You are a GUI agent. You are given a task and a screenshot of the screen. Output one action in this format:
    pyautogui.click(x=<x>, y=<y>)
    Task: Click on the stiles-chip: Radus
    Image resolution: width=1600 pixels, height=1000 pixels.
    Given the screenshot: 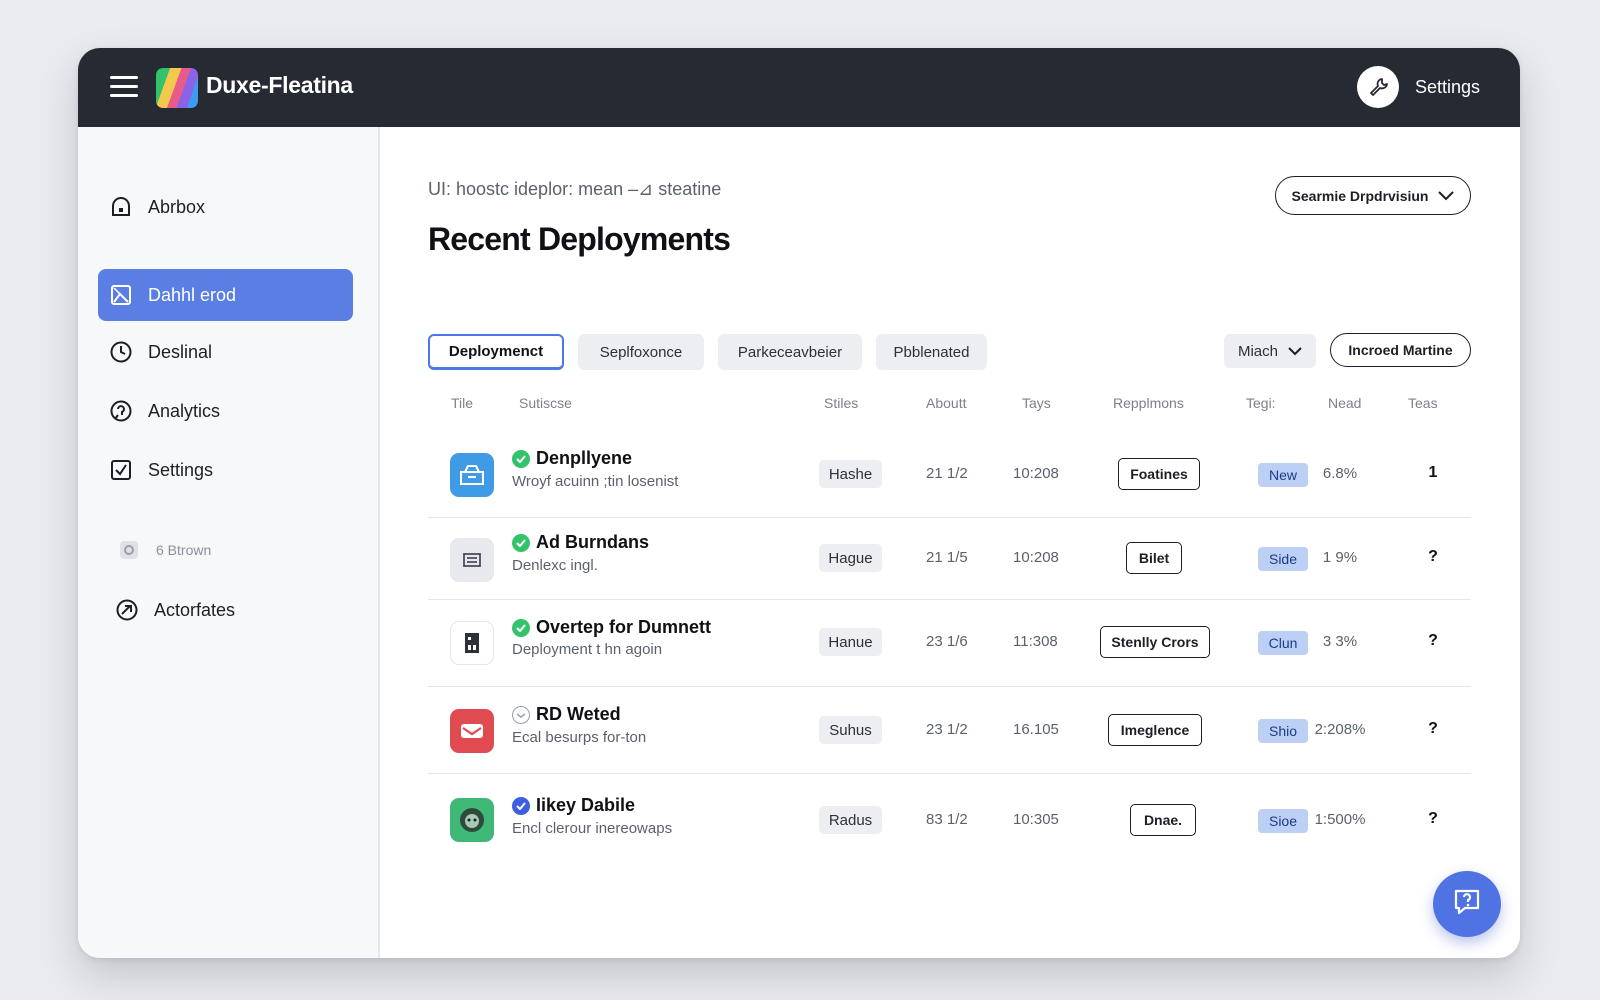 What is the action you would take?
    pyautogui.click(x=850, y=820)
    